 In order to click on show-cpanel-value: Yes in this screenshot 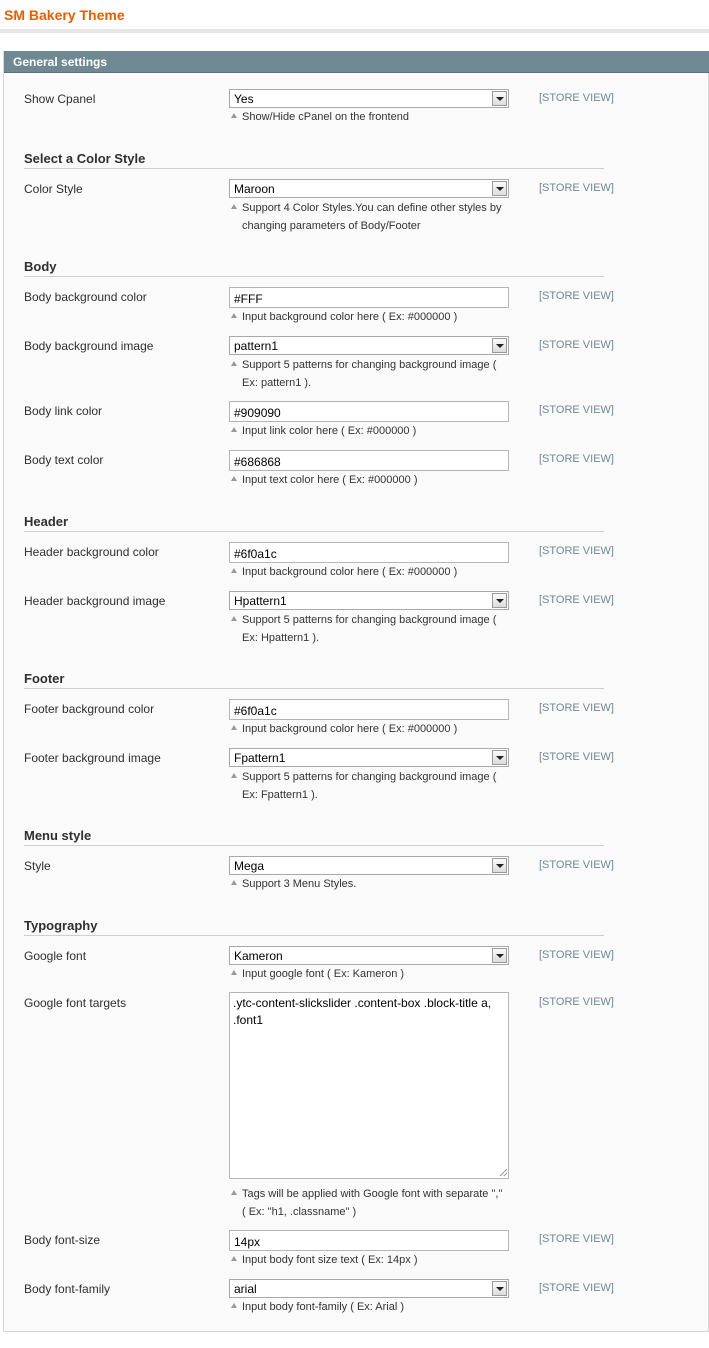, I will do `click(244, 99)`.